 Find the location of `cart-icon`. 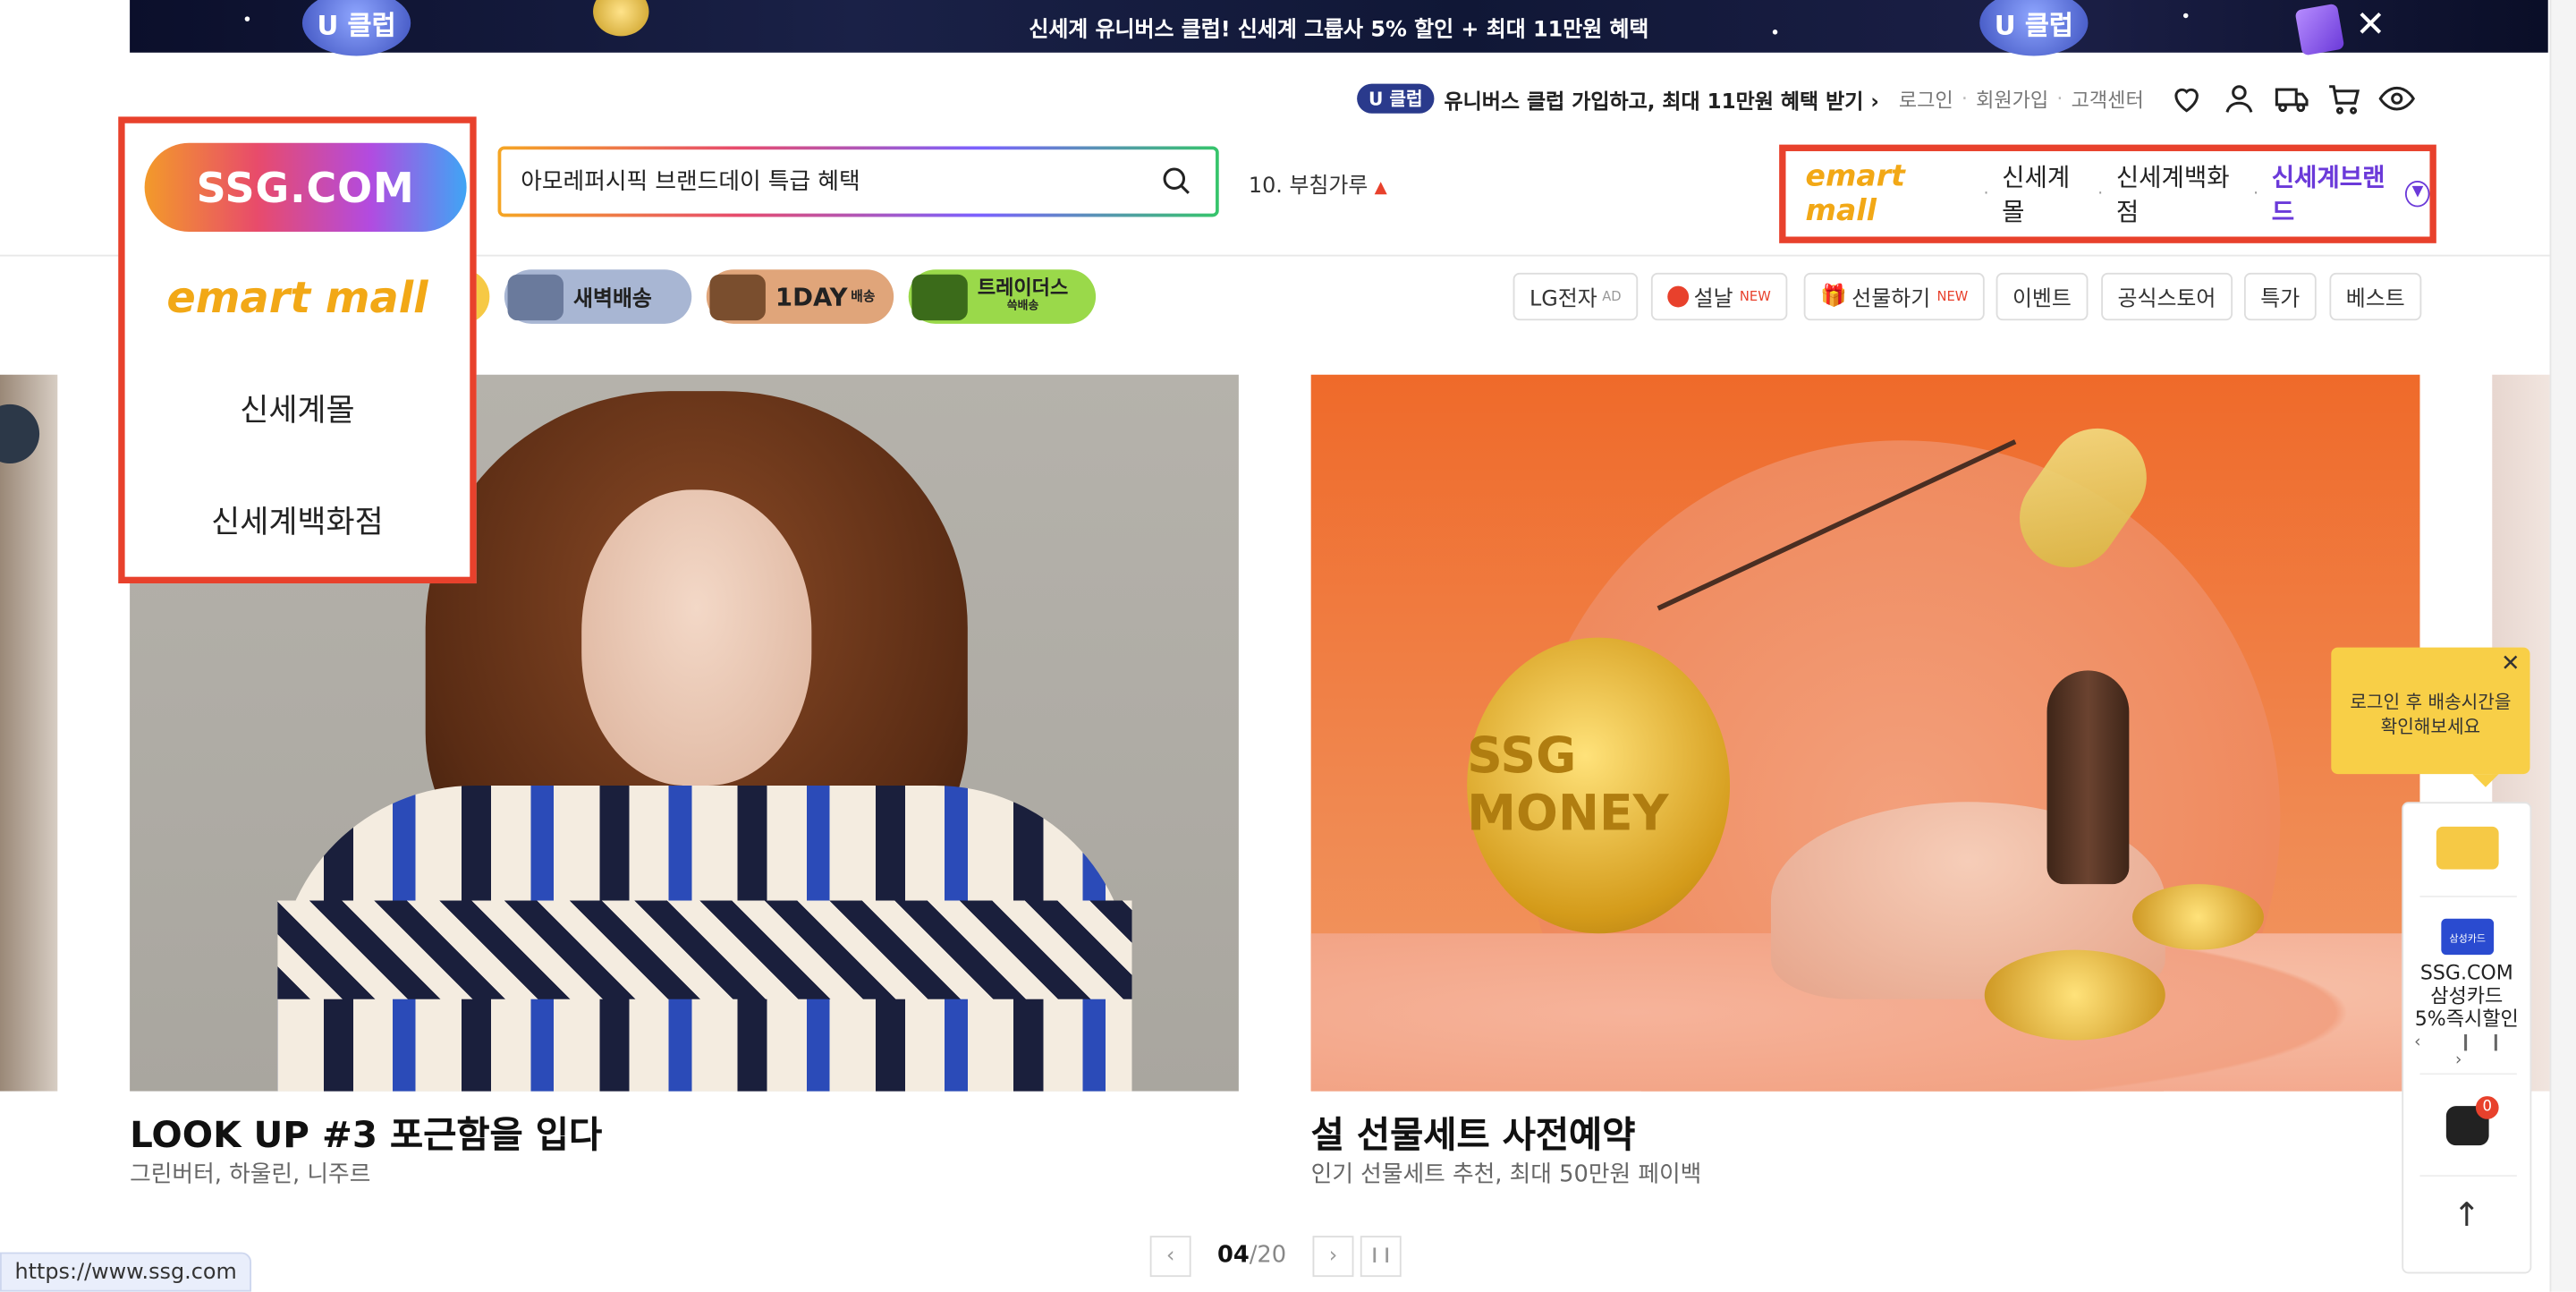

cart-icon is located at coordinates (2344, 98).